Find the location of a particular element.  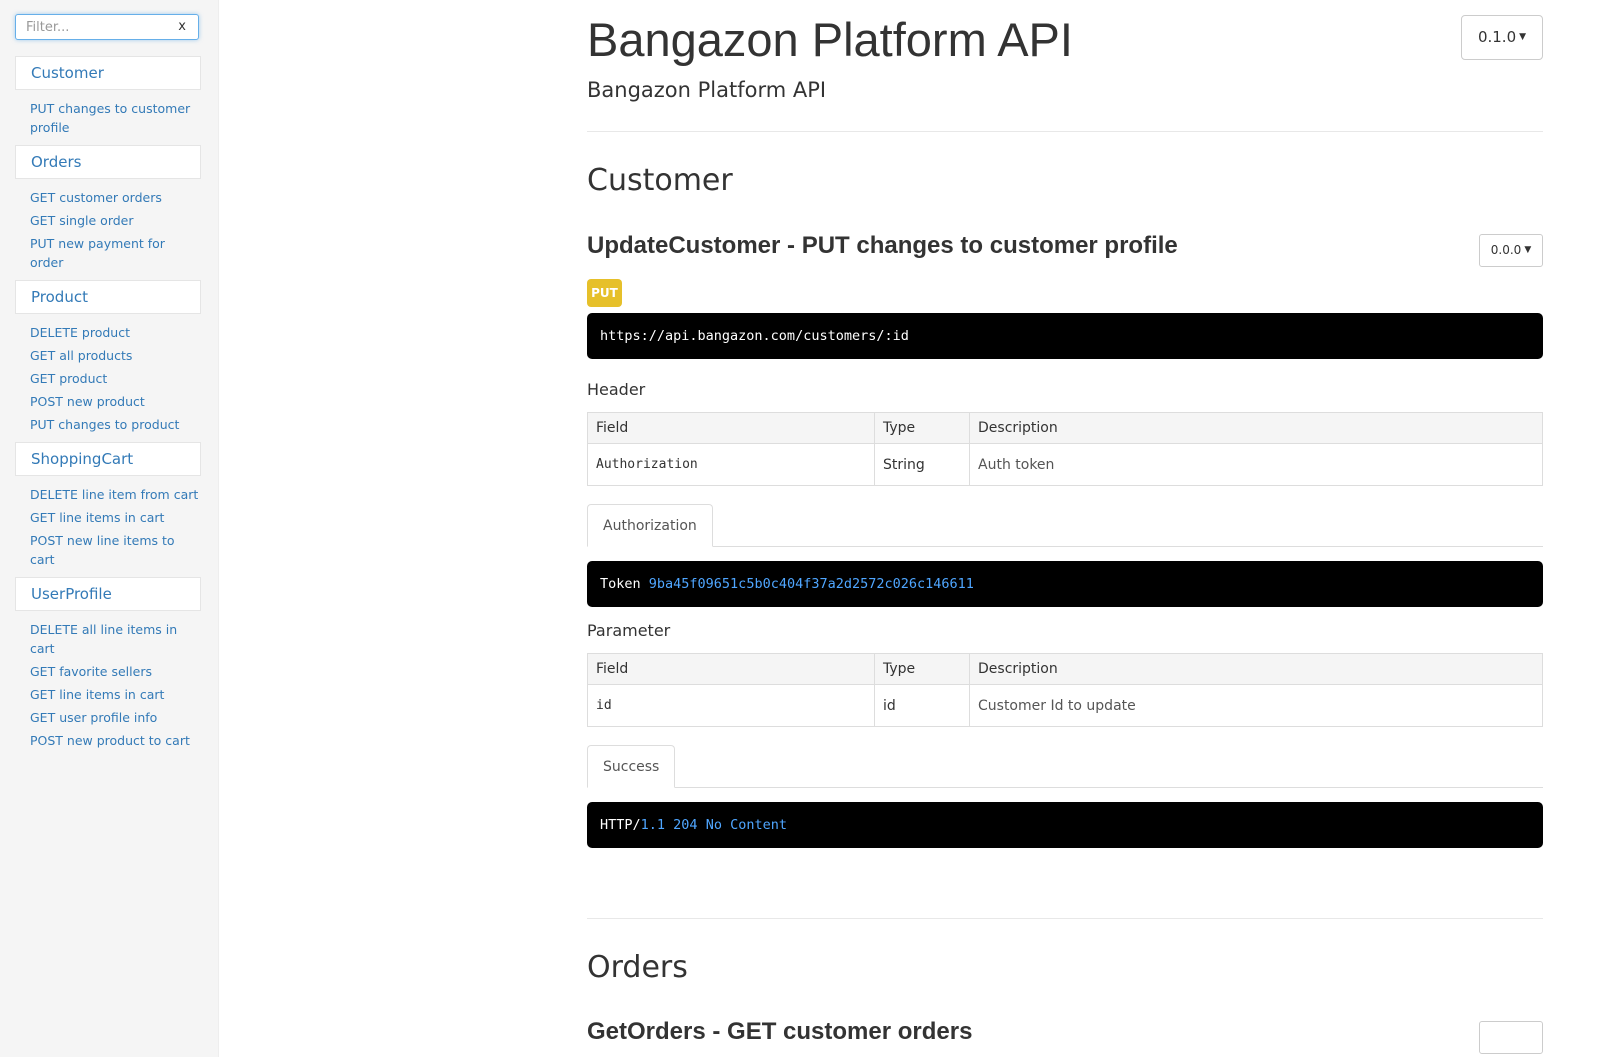

endpoint-url: https://api.bangazon.com/customers/:id is located at coordinates (754, 336).